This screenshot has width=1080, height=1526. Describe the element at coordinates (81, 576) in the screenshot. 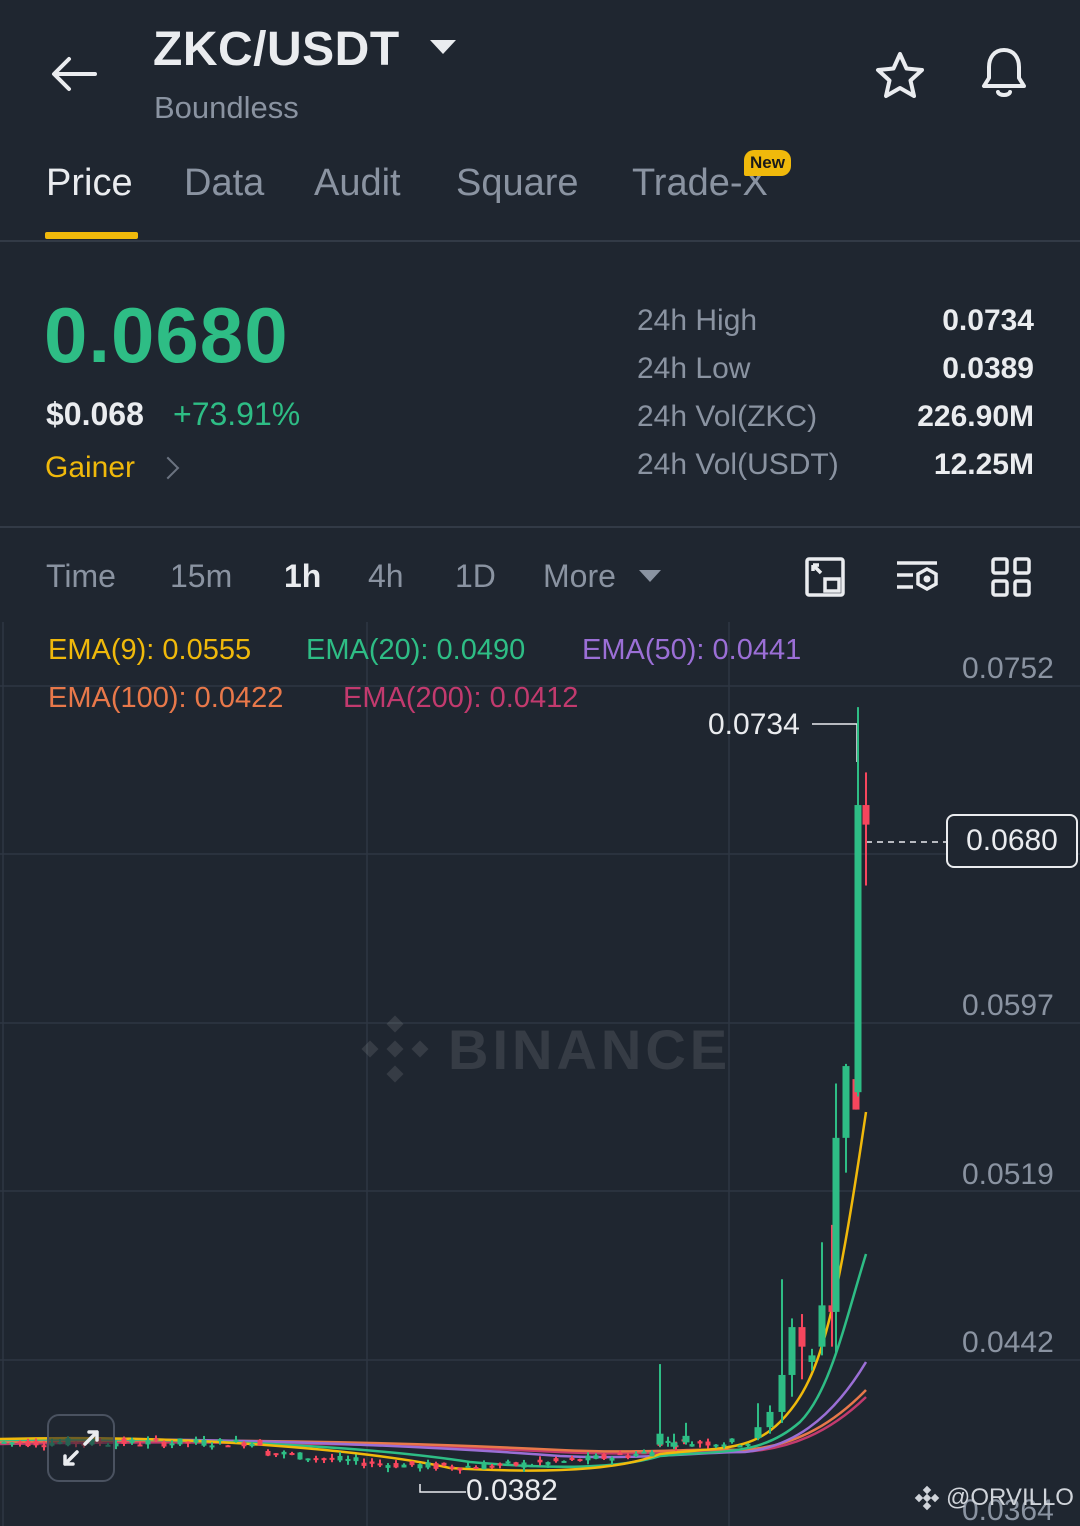

I see `tf-time: Time` at that location.